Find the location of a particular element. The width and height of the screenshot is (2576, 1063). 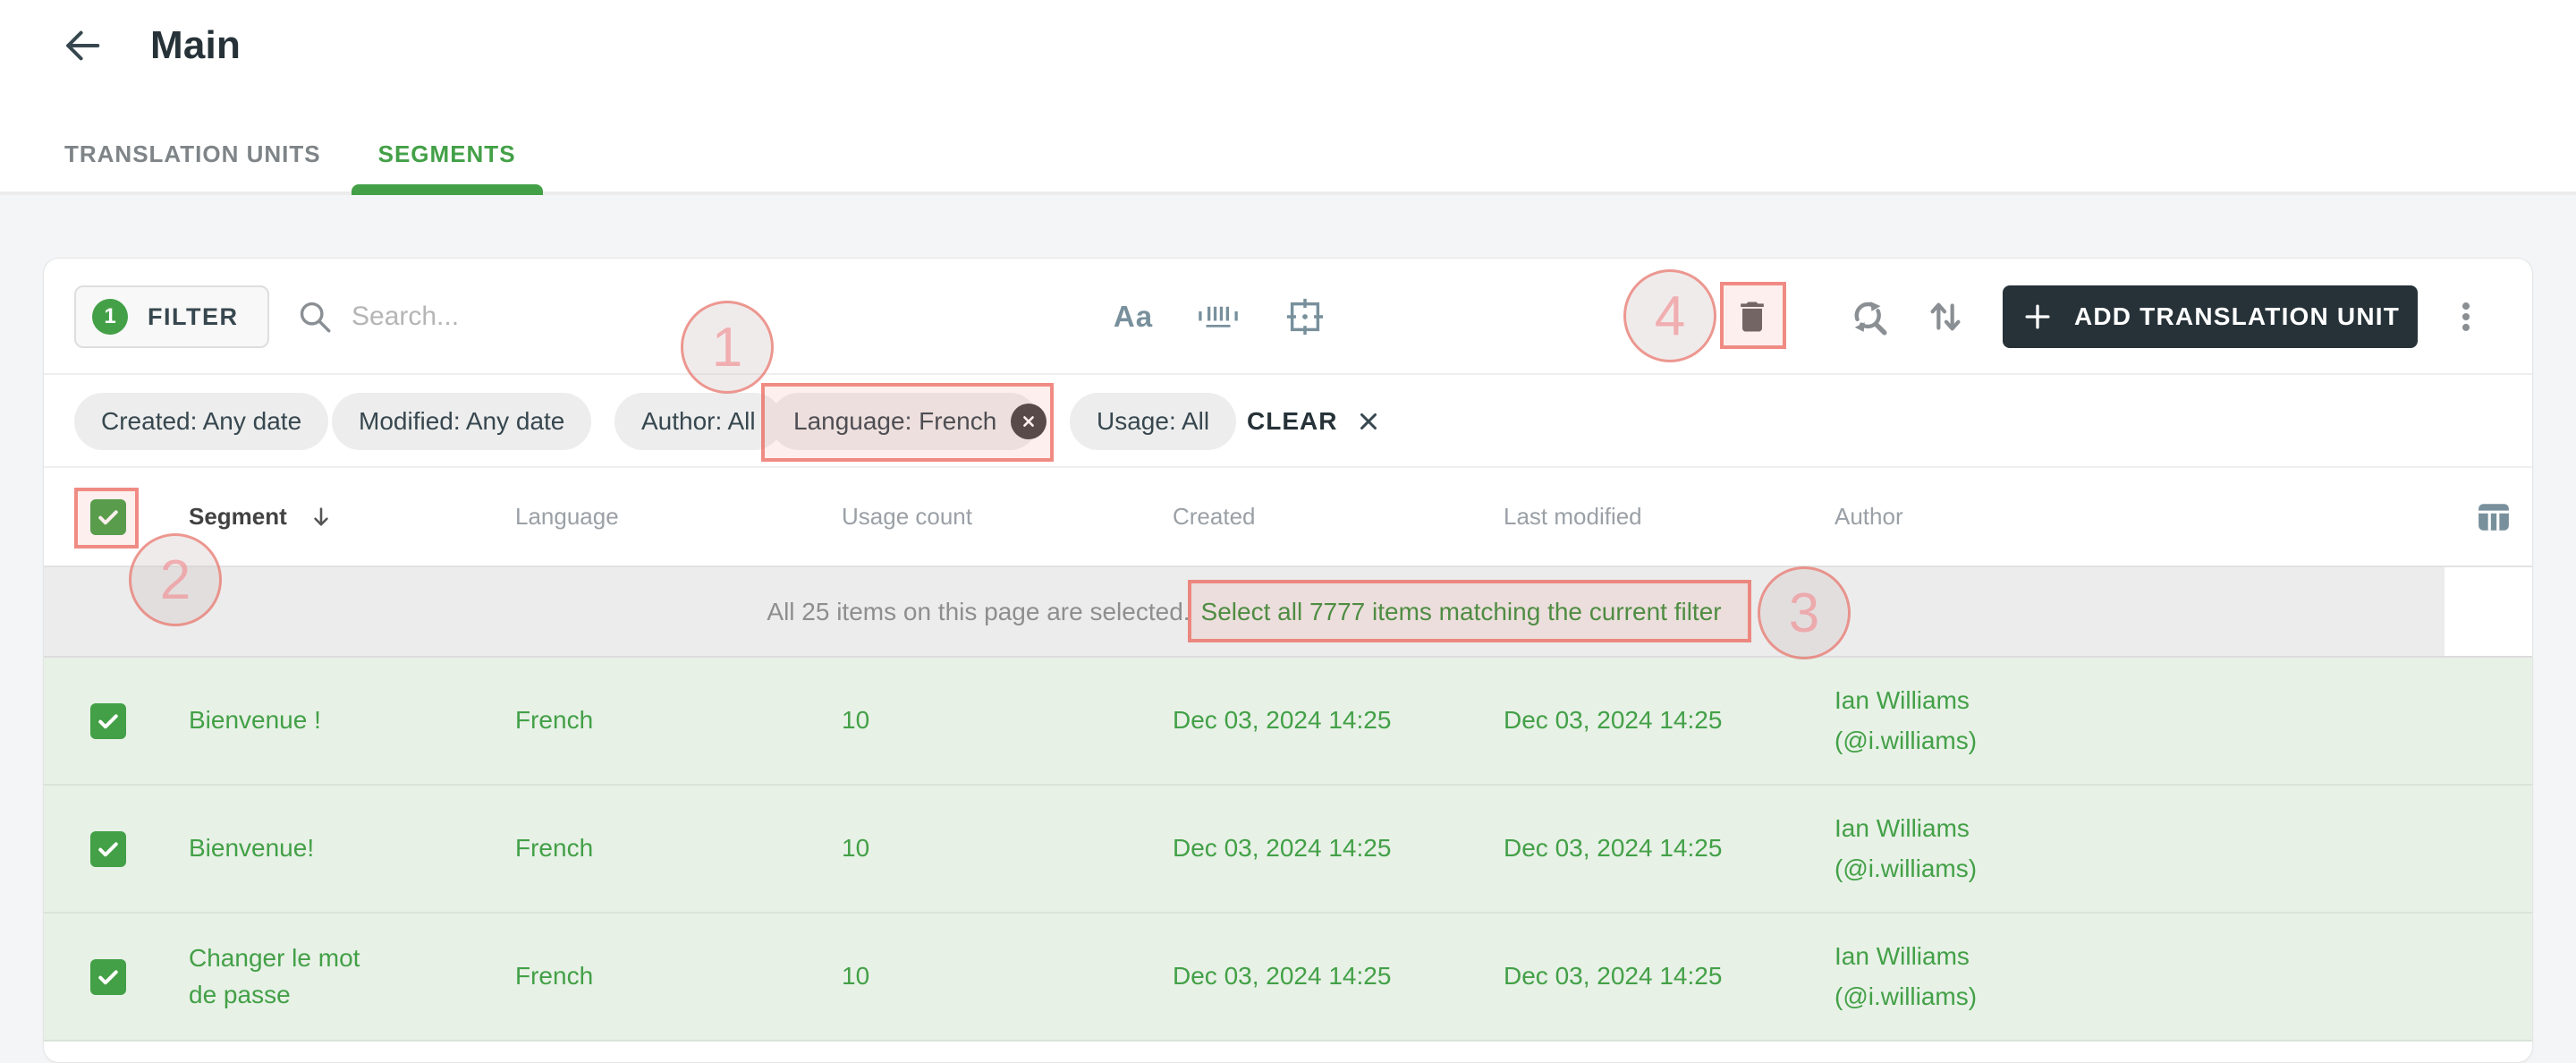

search-replace-icon is located at coordinates (1870, 319).